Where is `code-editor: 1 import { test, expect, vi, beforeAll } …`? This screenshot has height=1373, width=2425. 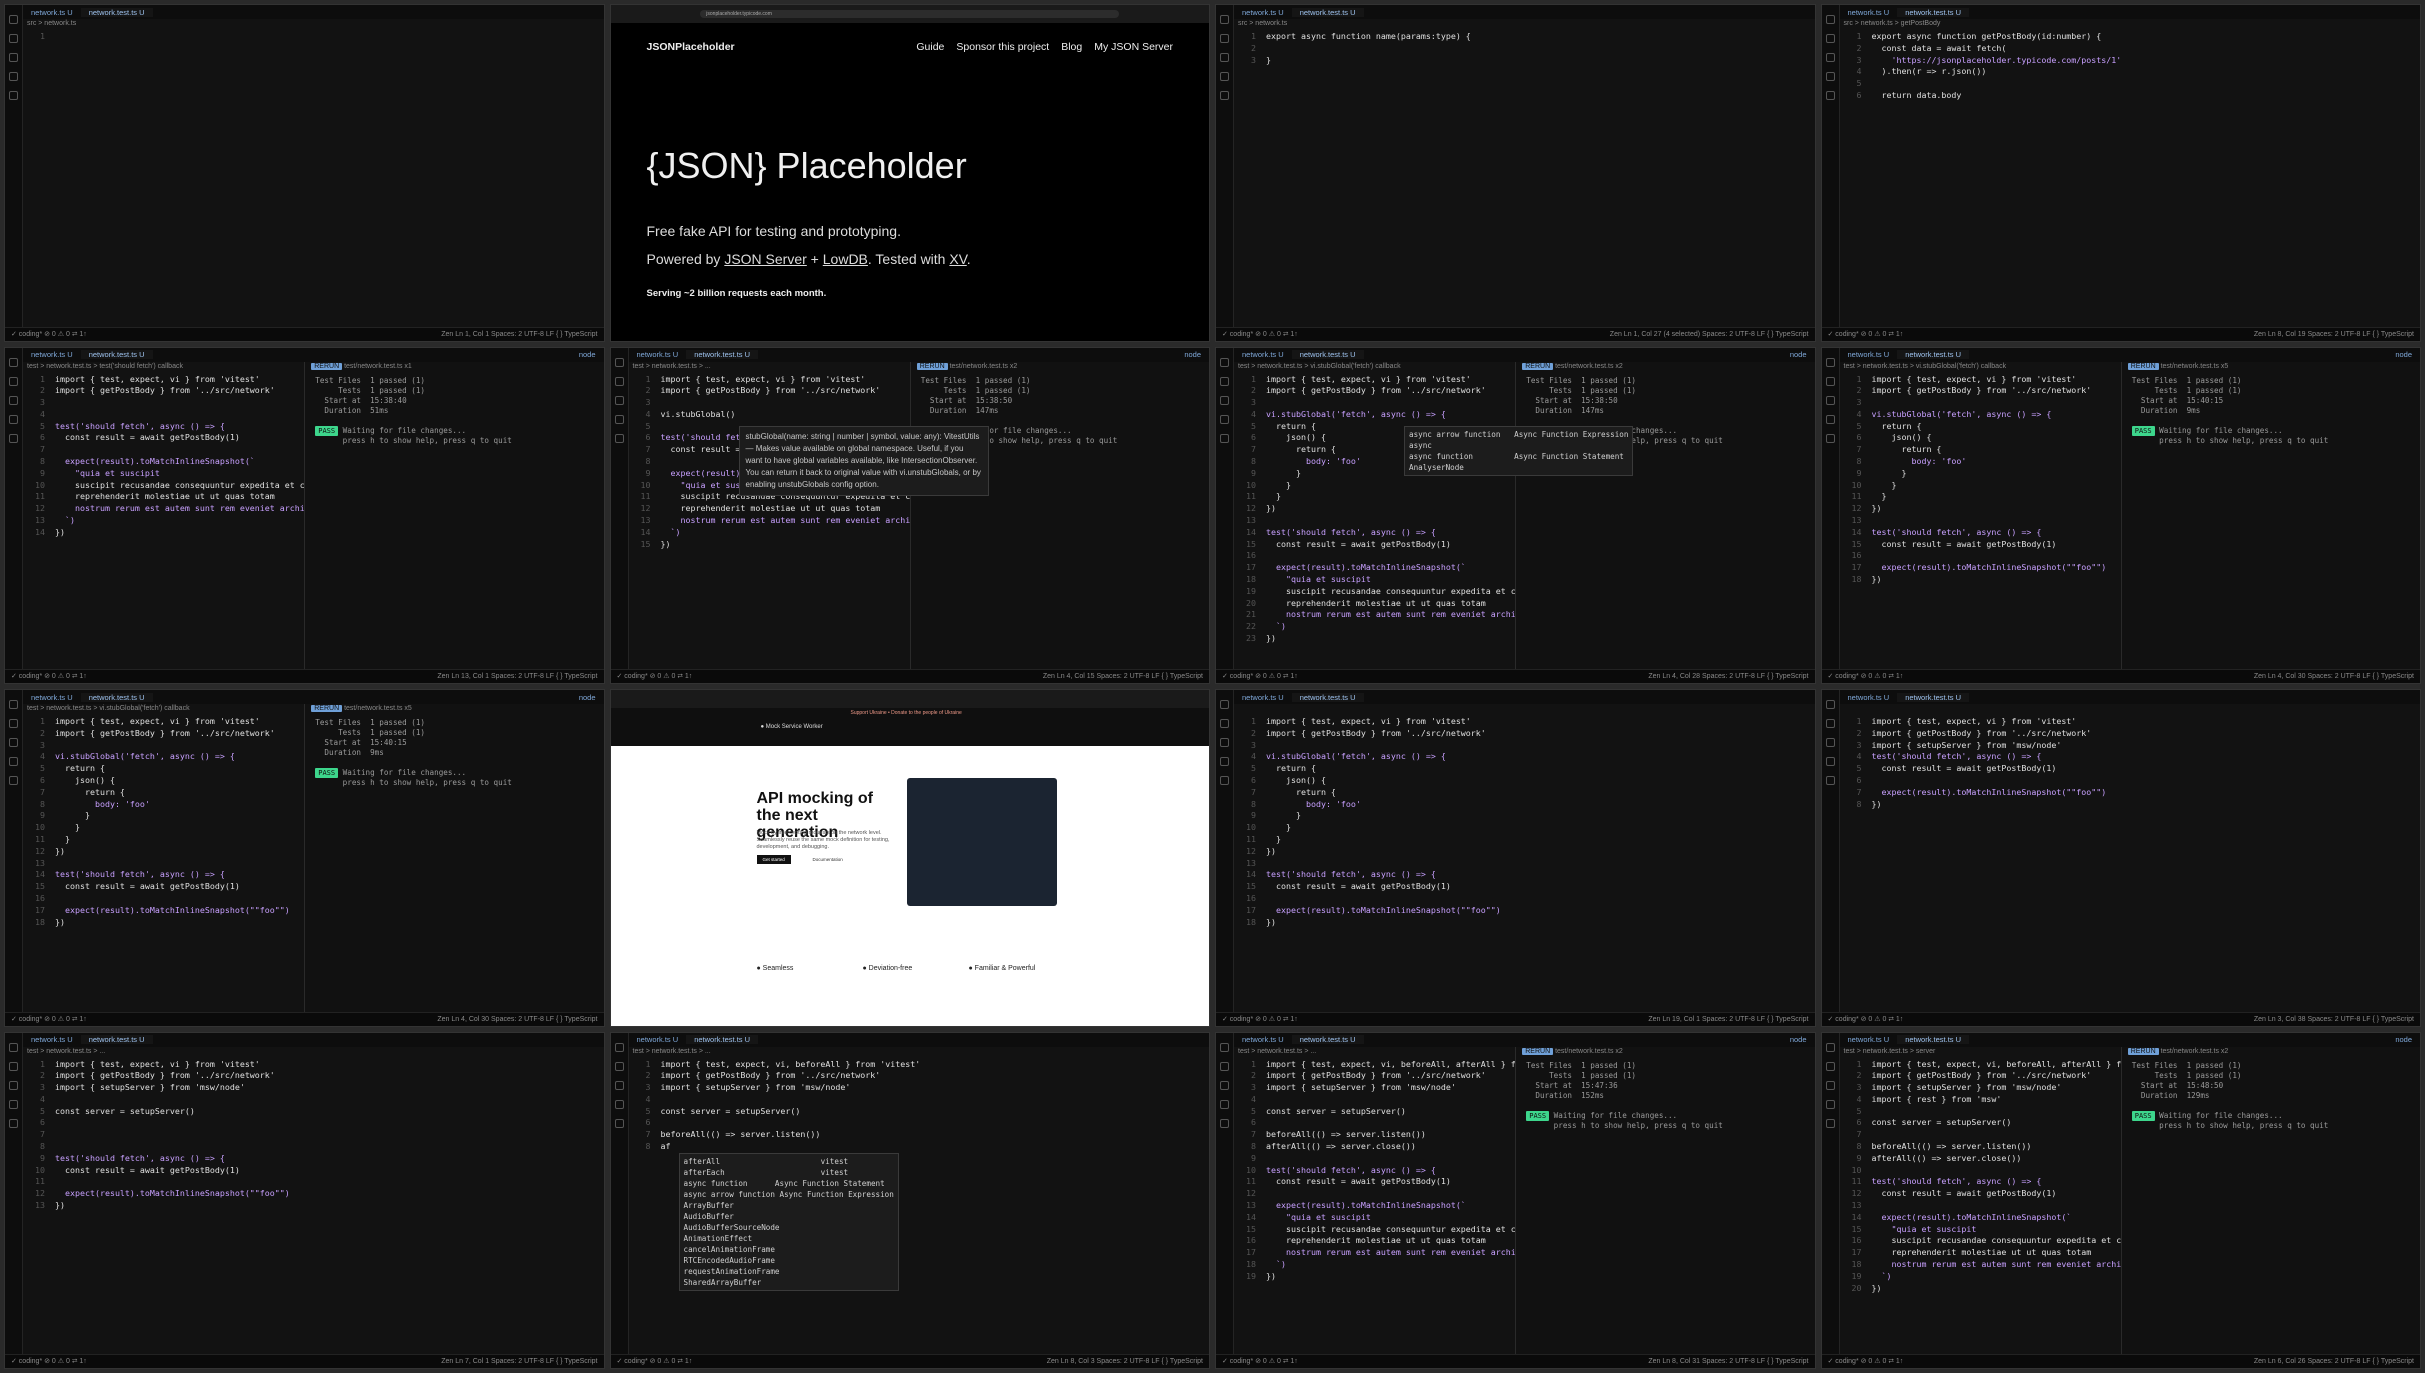 code-editor: 1 import { test, expect, vi, beforeAll } … is located at coordinates (919, 1106).